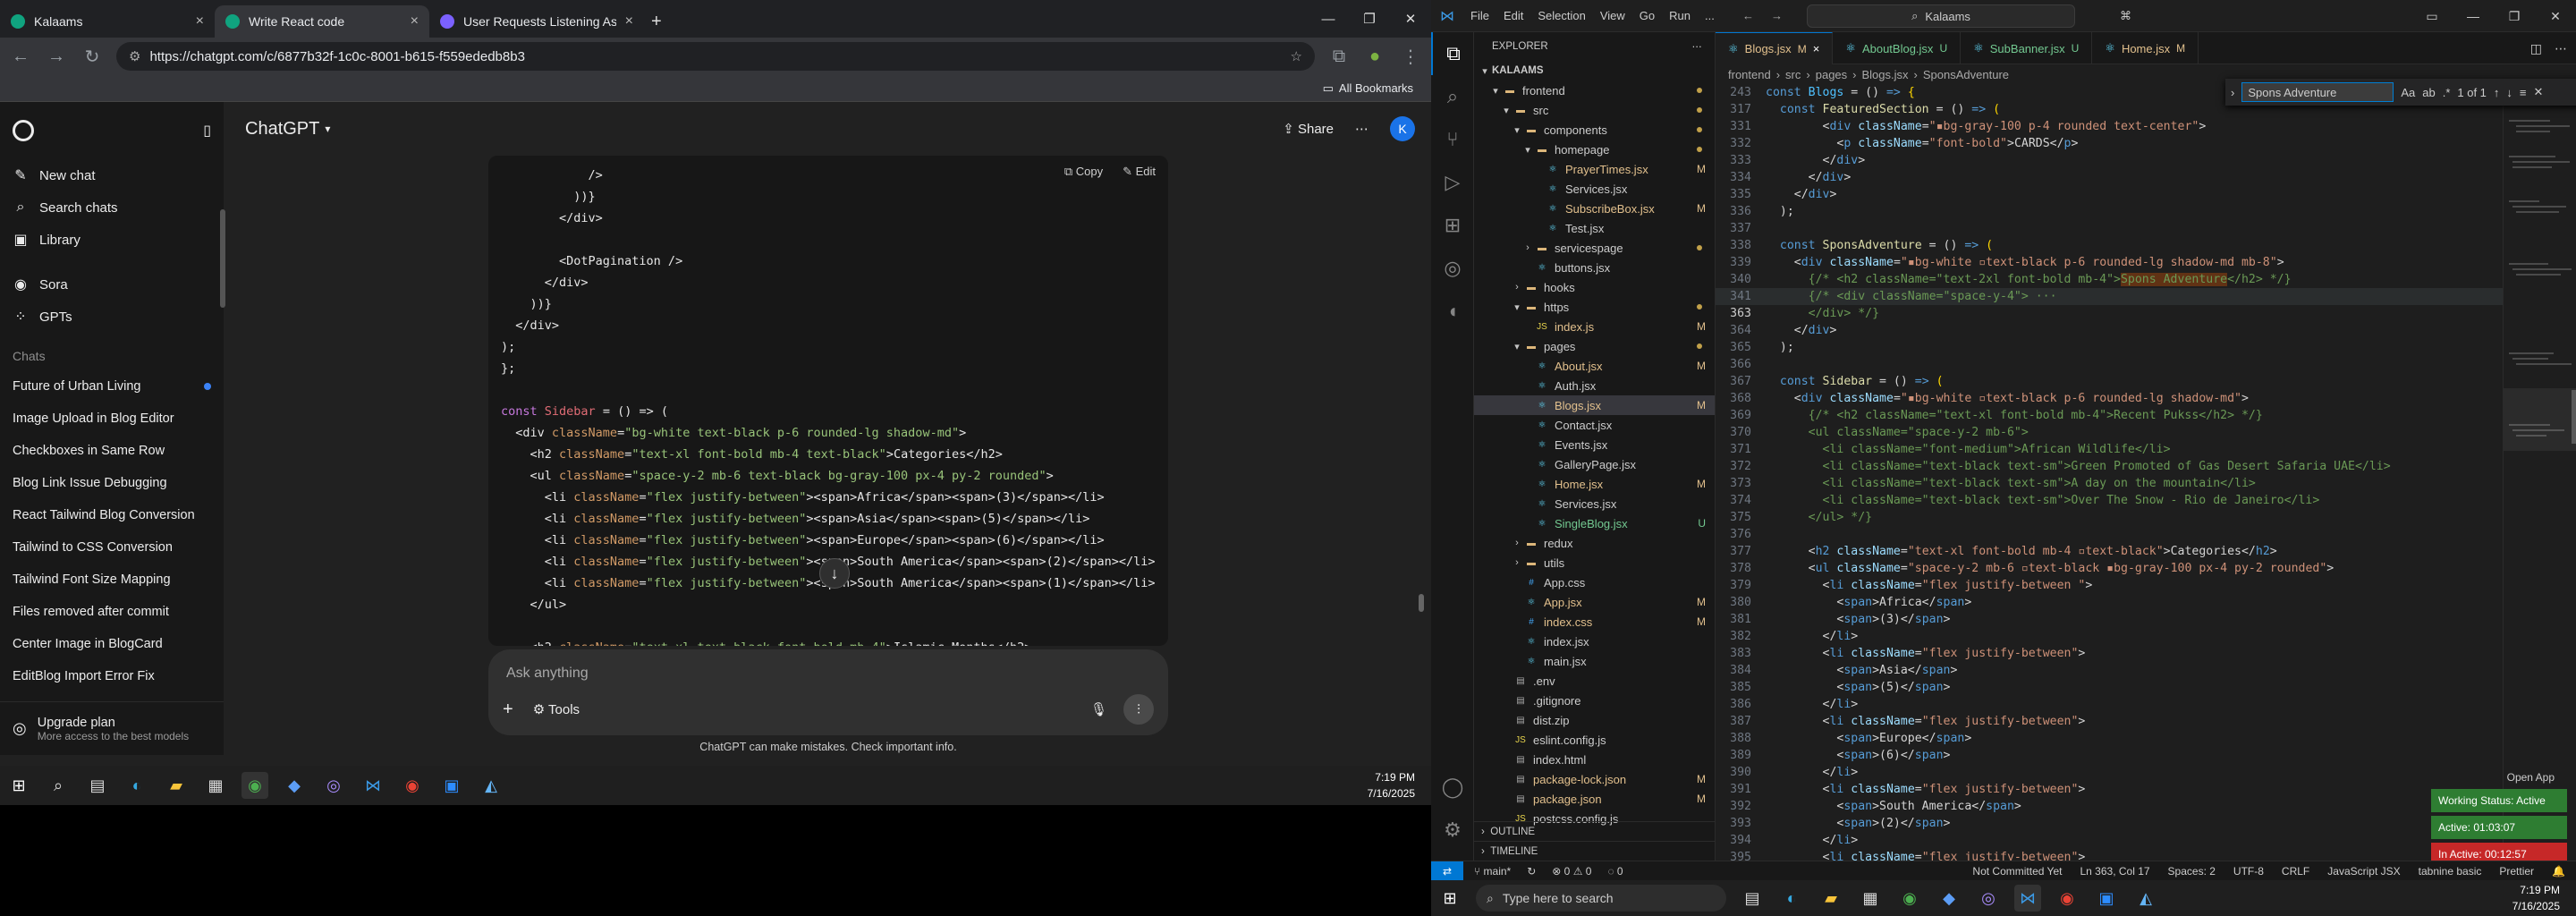 The image size is (2576, 916). I want to click on openai-logo-icon, so click(23, 130).